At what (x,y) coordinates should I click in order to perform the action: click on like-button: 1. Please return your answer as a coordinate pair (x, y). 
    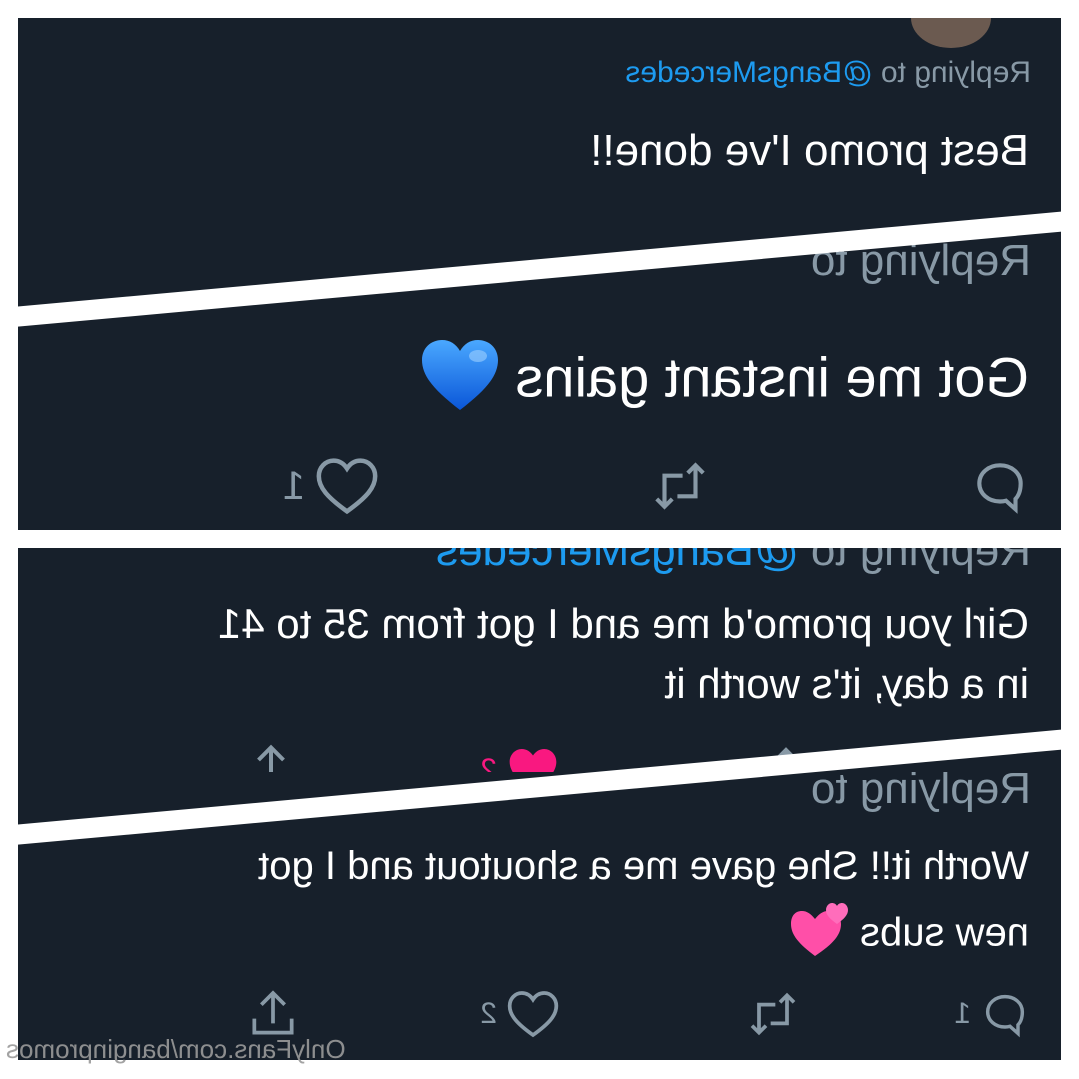
    Looking at the image, I should click on (332, 486).